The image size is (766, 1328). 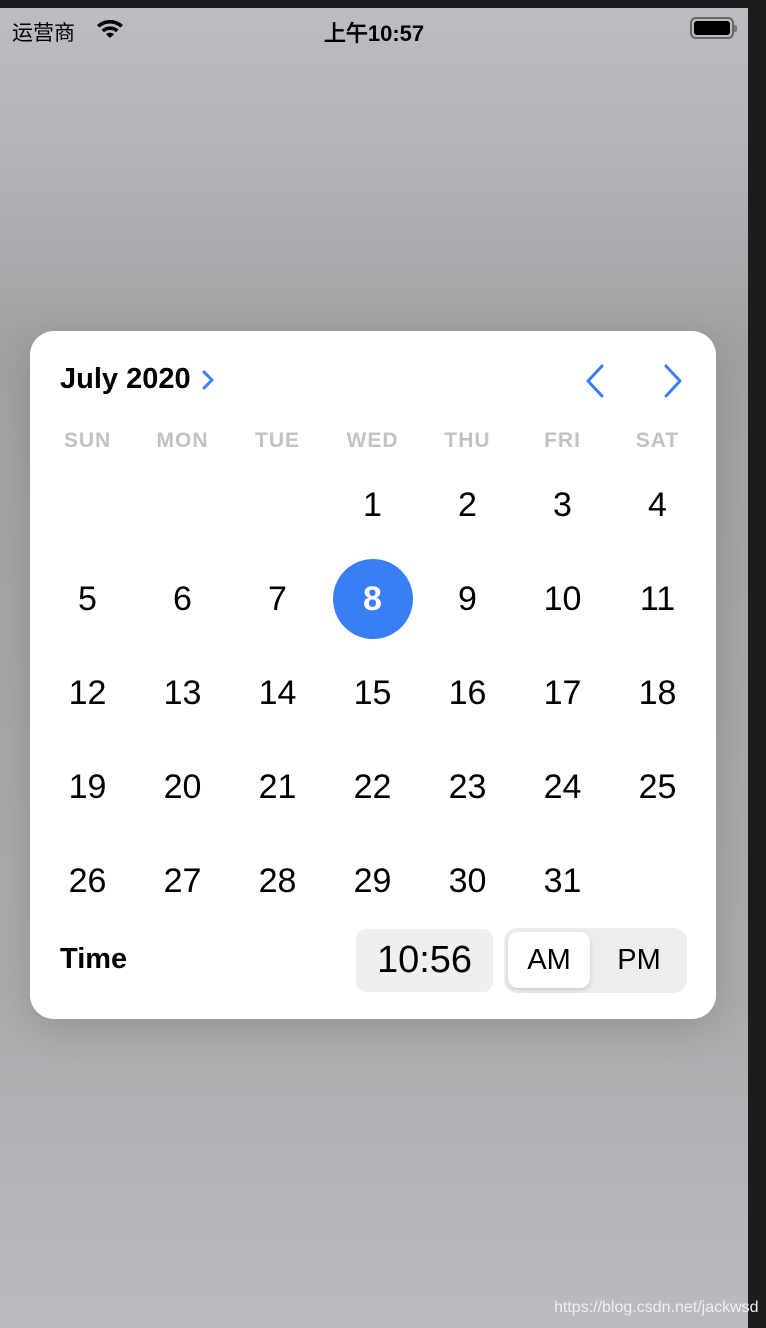 What do you see at coordinates (277, 440) in the screenshot?
I see `weekday-header: TUE` at bounding box center [277, 440].